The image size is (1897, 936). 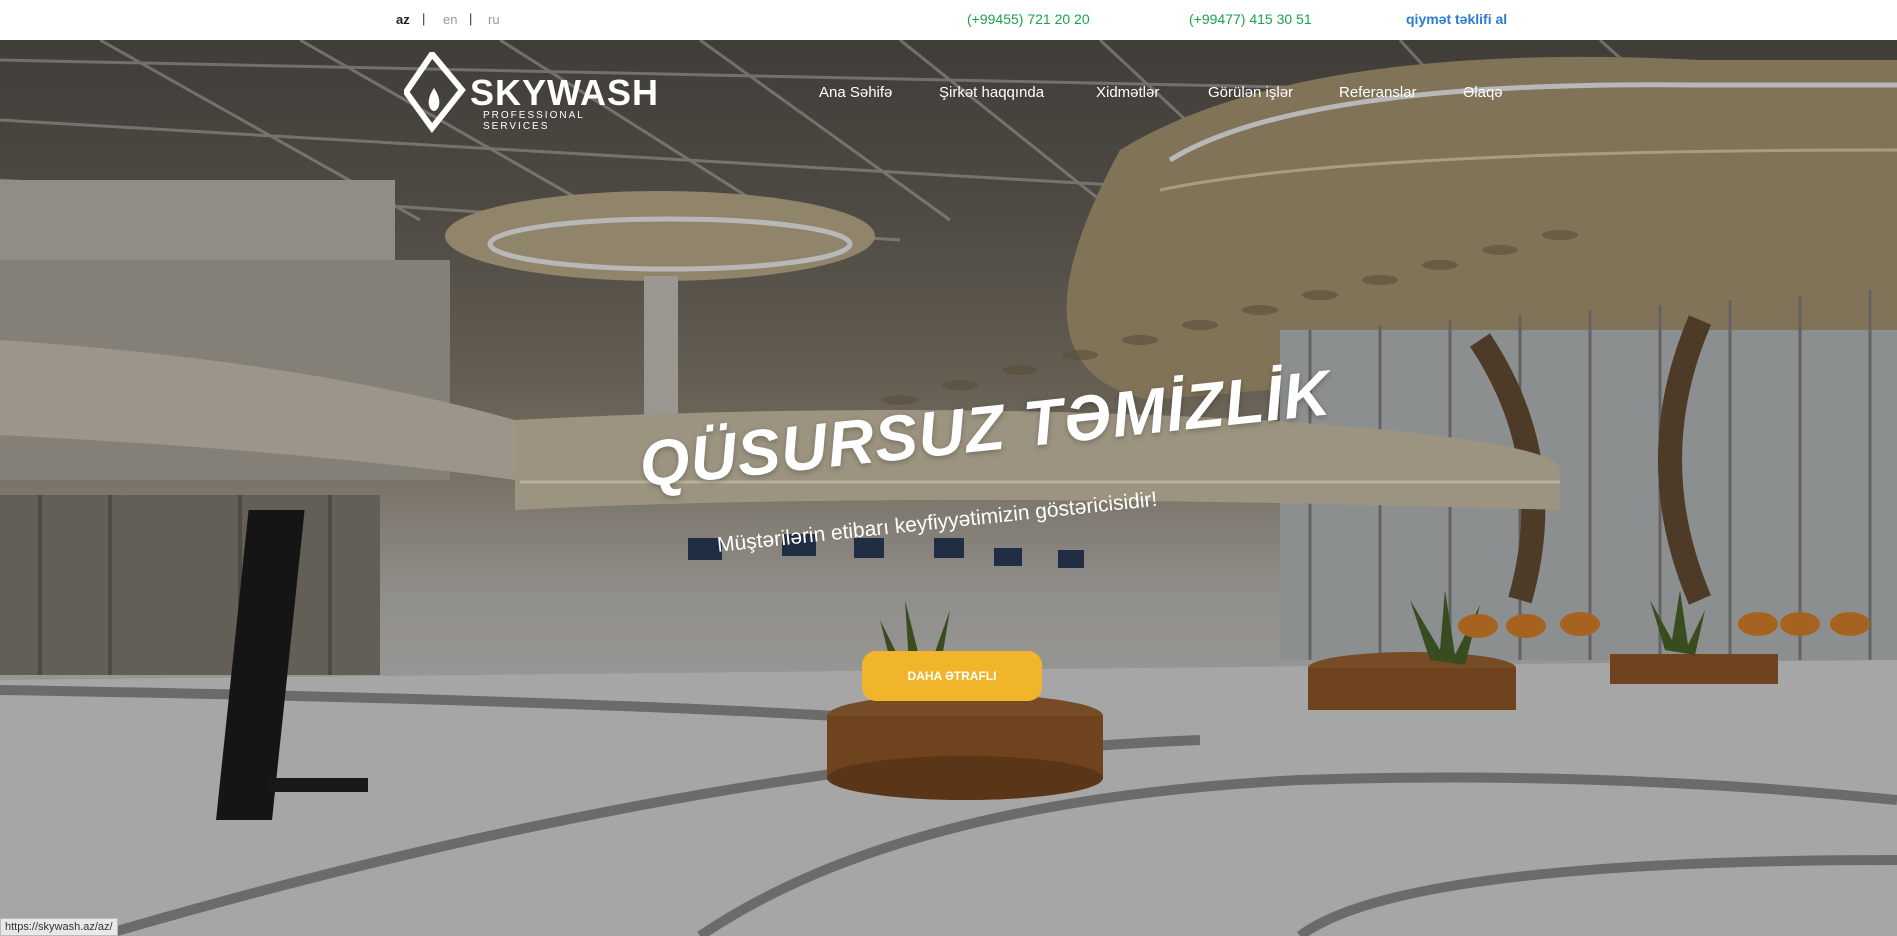 I want to click on nav-works: Görülən işlər, so click(x=1250, y=92).